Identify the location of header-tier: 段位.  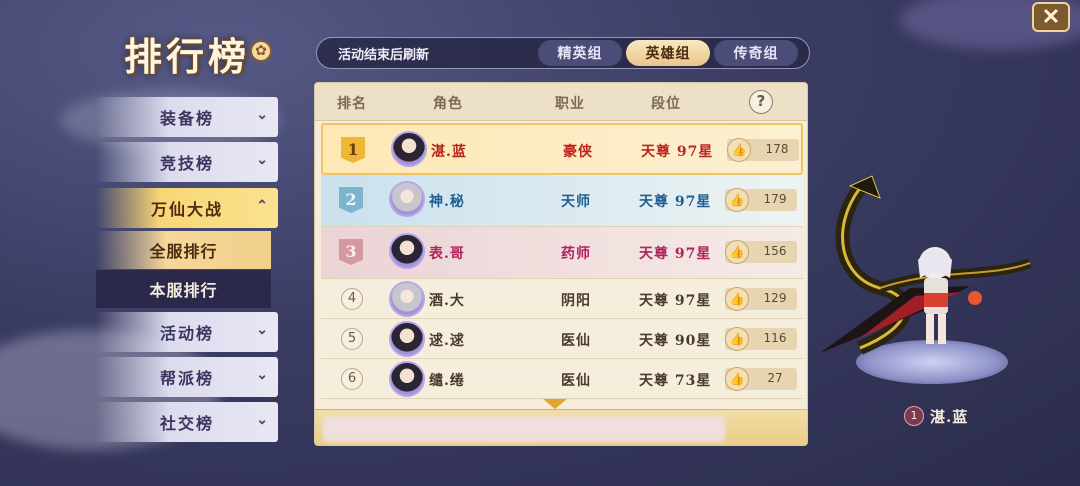
(666, 104).